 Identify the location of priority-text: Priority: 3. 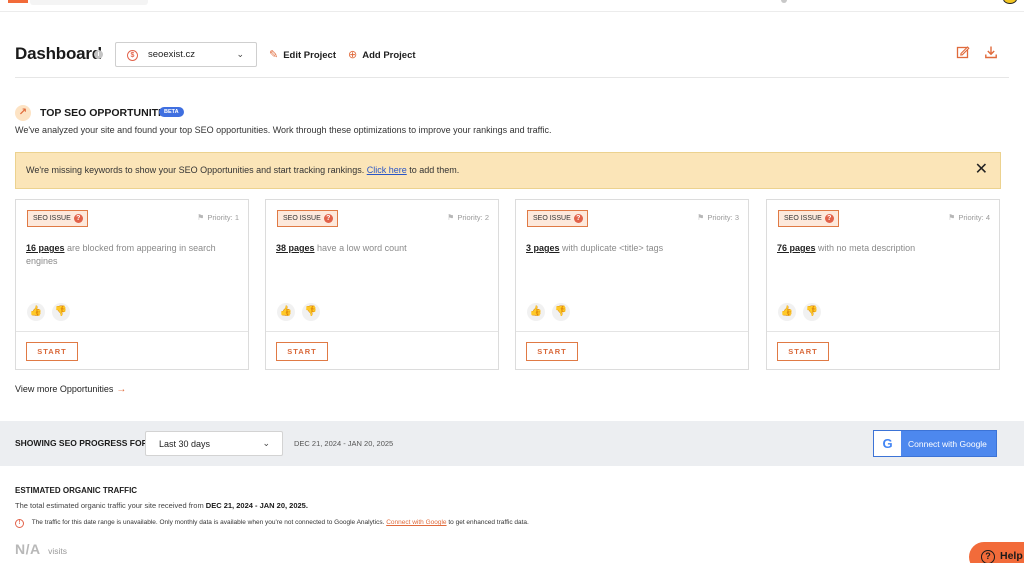
(723, 217).